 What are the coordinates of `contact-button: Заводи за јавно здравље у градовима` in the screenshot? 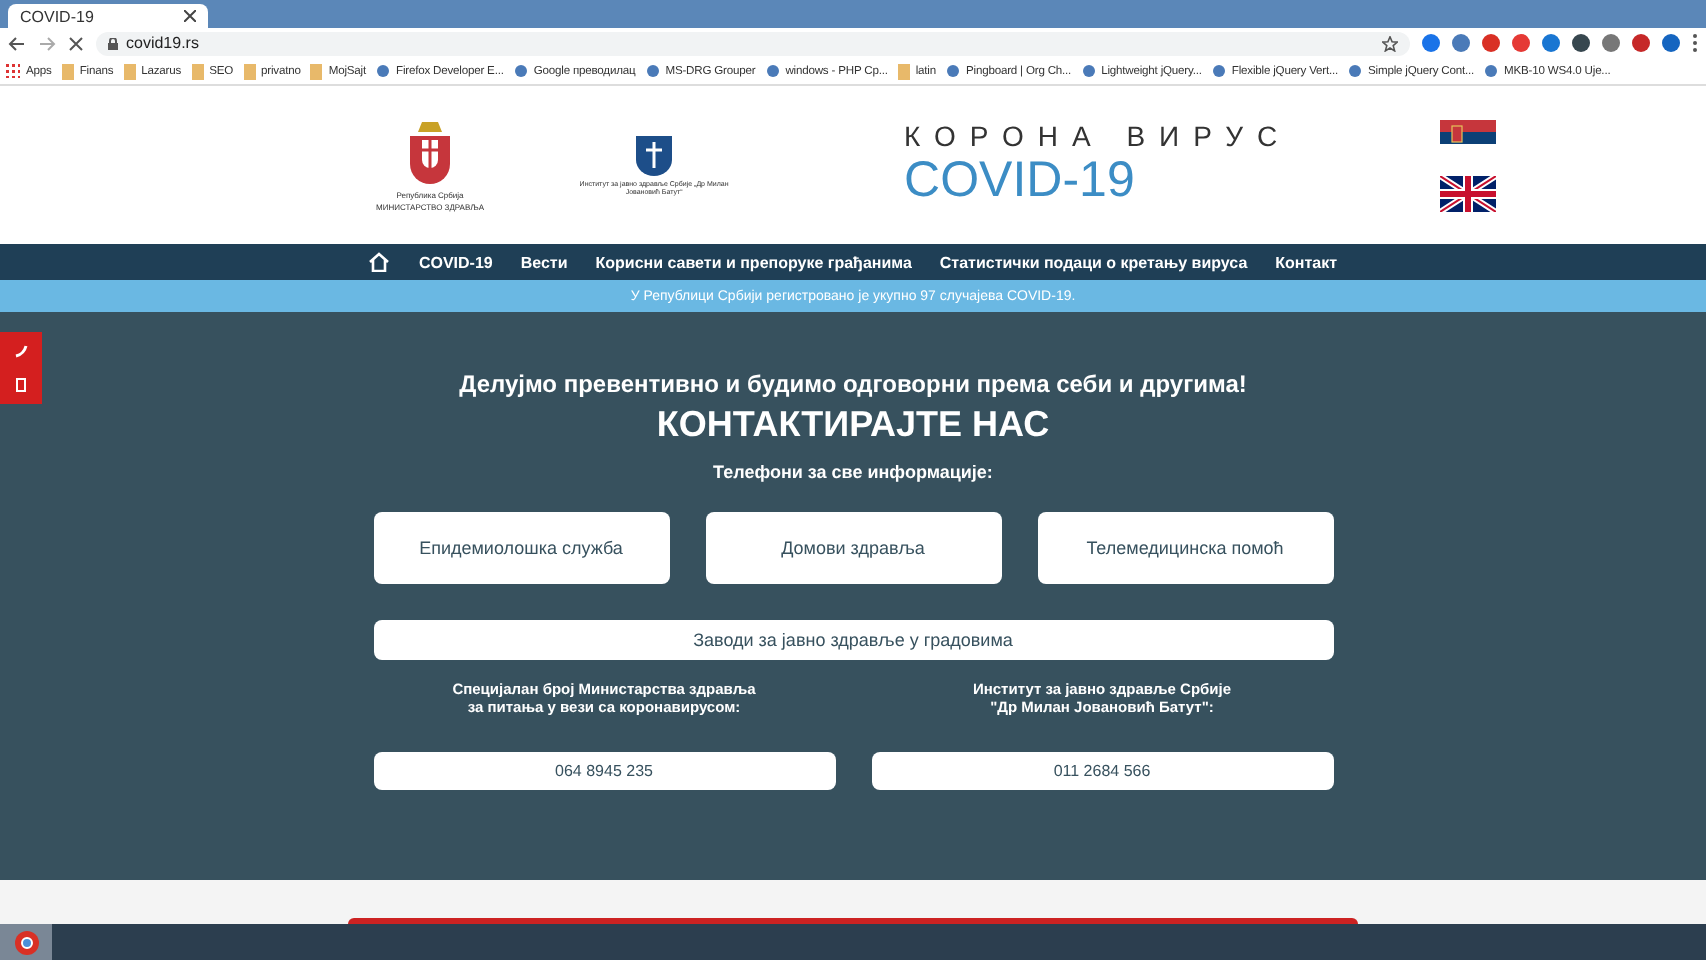 It's located at (853, 640).